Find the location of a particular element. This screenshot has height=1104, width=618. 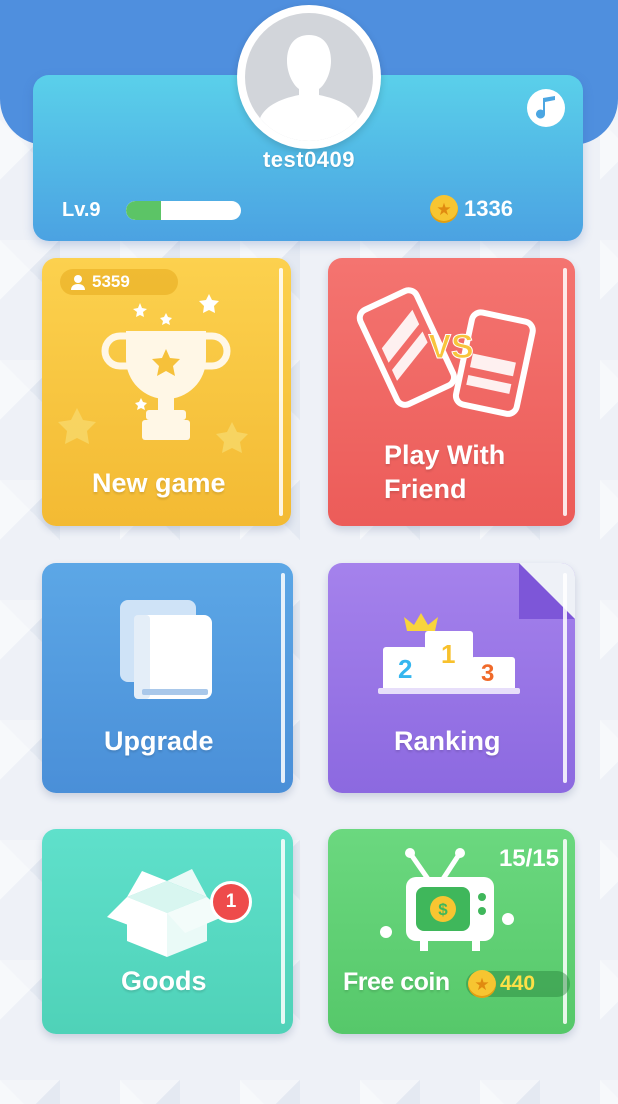

goods-tile: 1 Goods is located at coordinates (167, 931).